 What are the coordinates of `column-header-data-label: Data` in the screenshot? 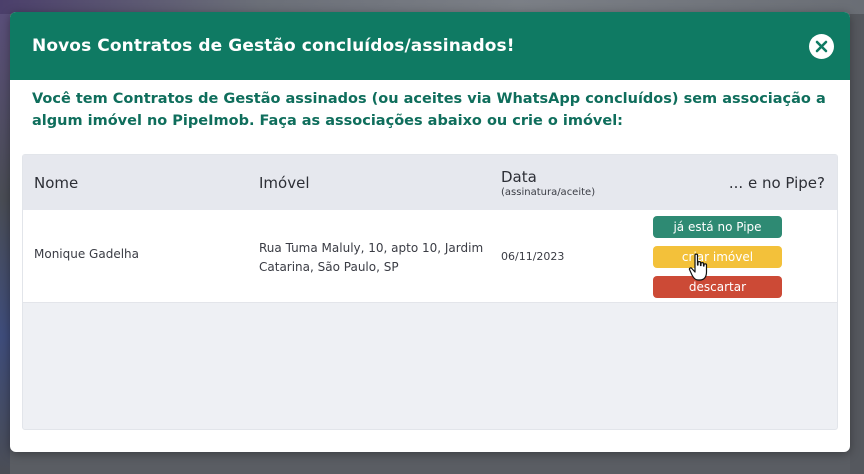 It's located at (519, 176).